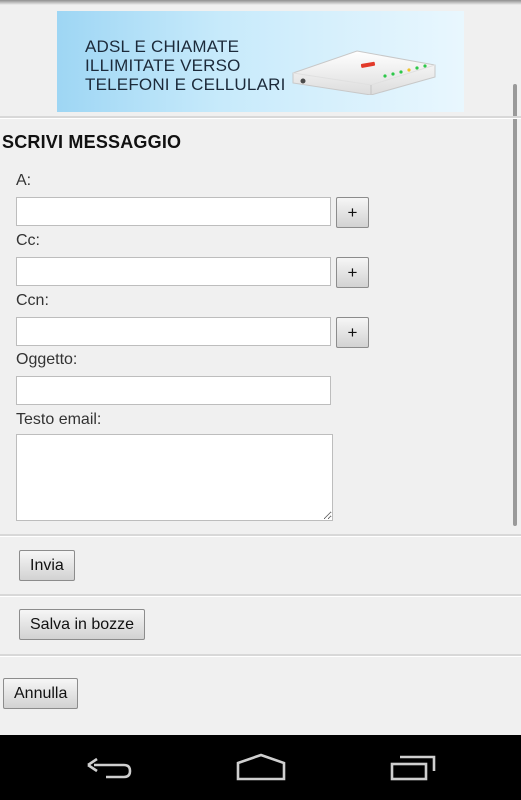 Image resolution: width=521 pixels, height=800 pixels. What do you see at coordinates (32, 300) in the screenshot?
I see `bcc-label: Ccn:` at bounding box center [32, 300].